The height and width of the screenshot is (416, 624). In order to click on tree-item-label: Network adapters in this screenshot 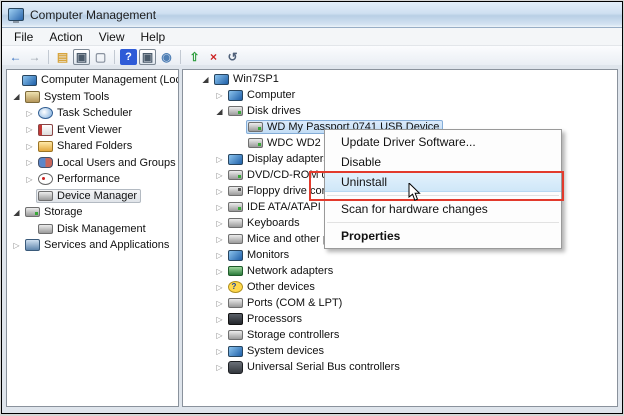, I will do `click(290, 271)`.